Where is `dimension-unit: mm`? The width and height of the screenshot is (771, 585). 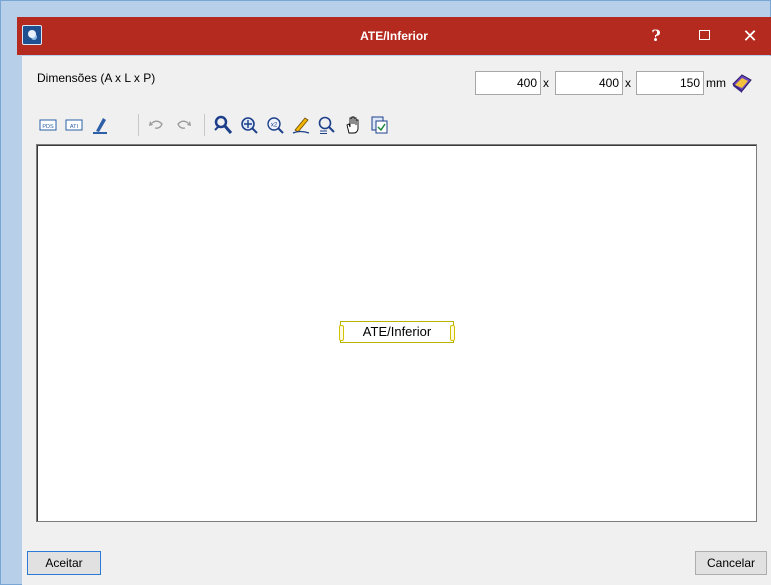
dimension-unit: mm is located at coordinates (716, 83).